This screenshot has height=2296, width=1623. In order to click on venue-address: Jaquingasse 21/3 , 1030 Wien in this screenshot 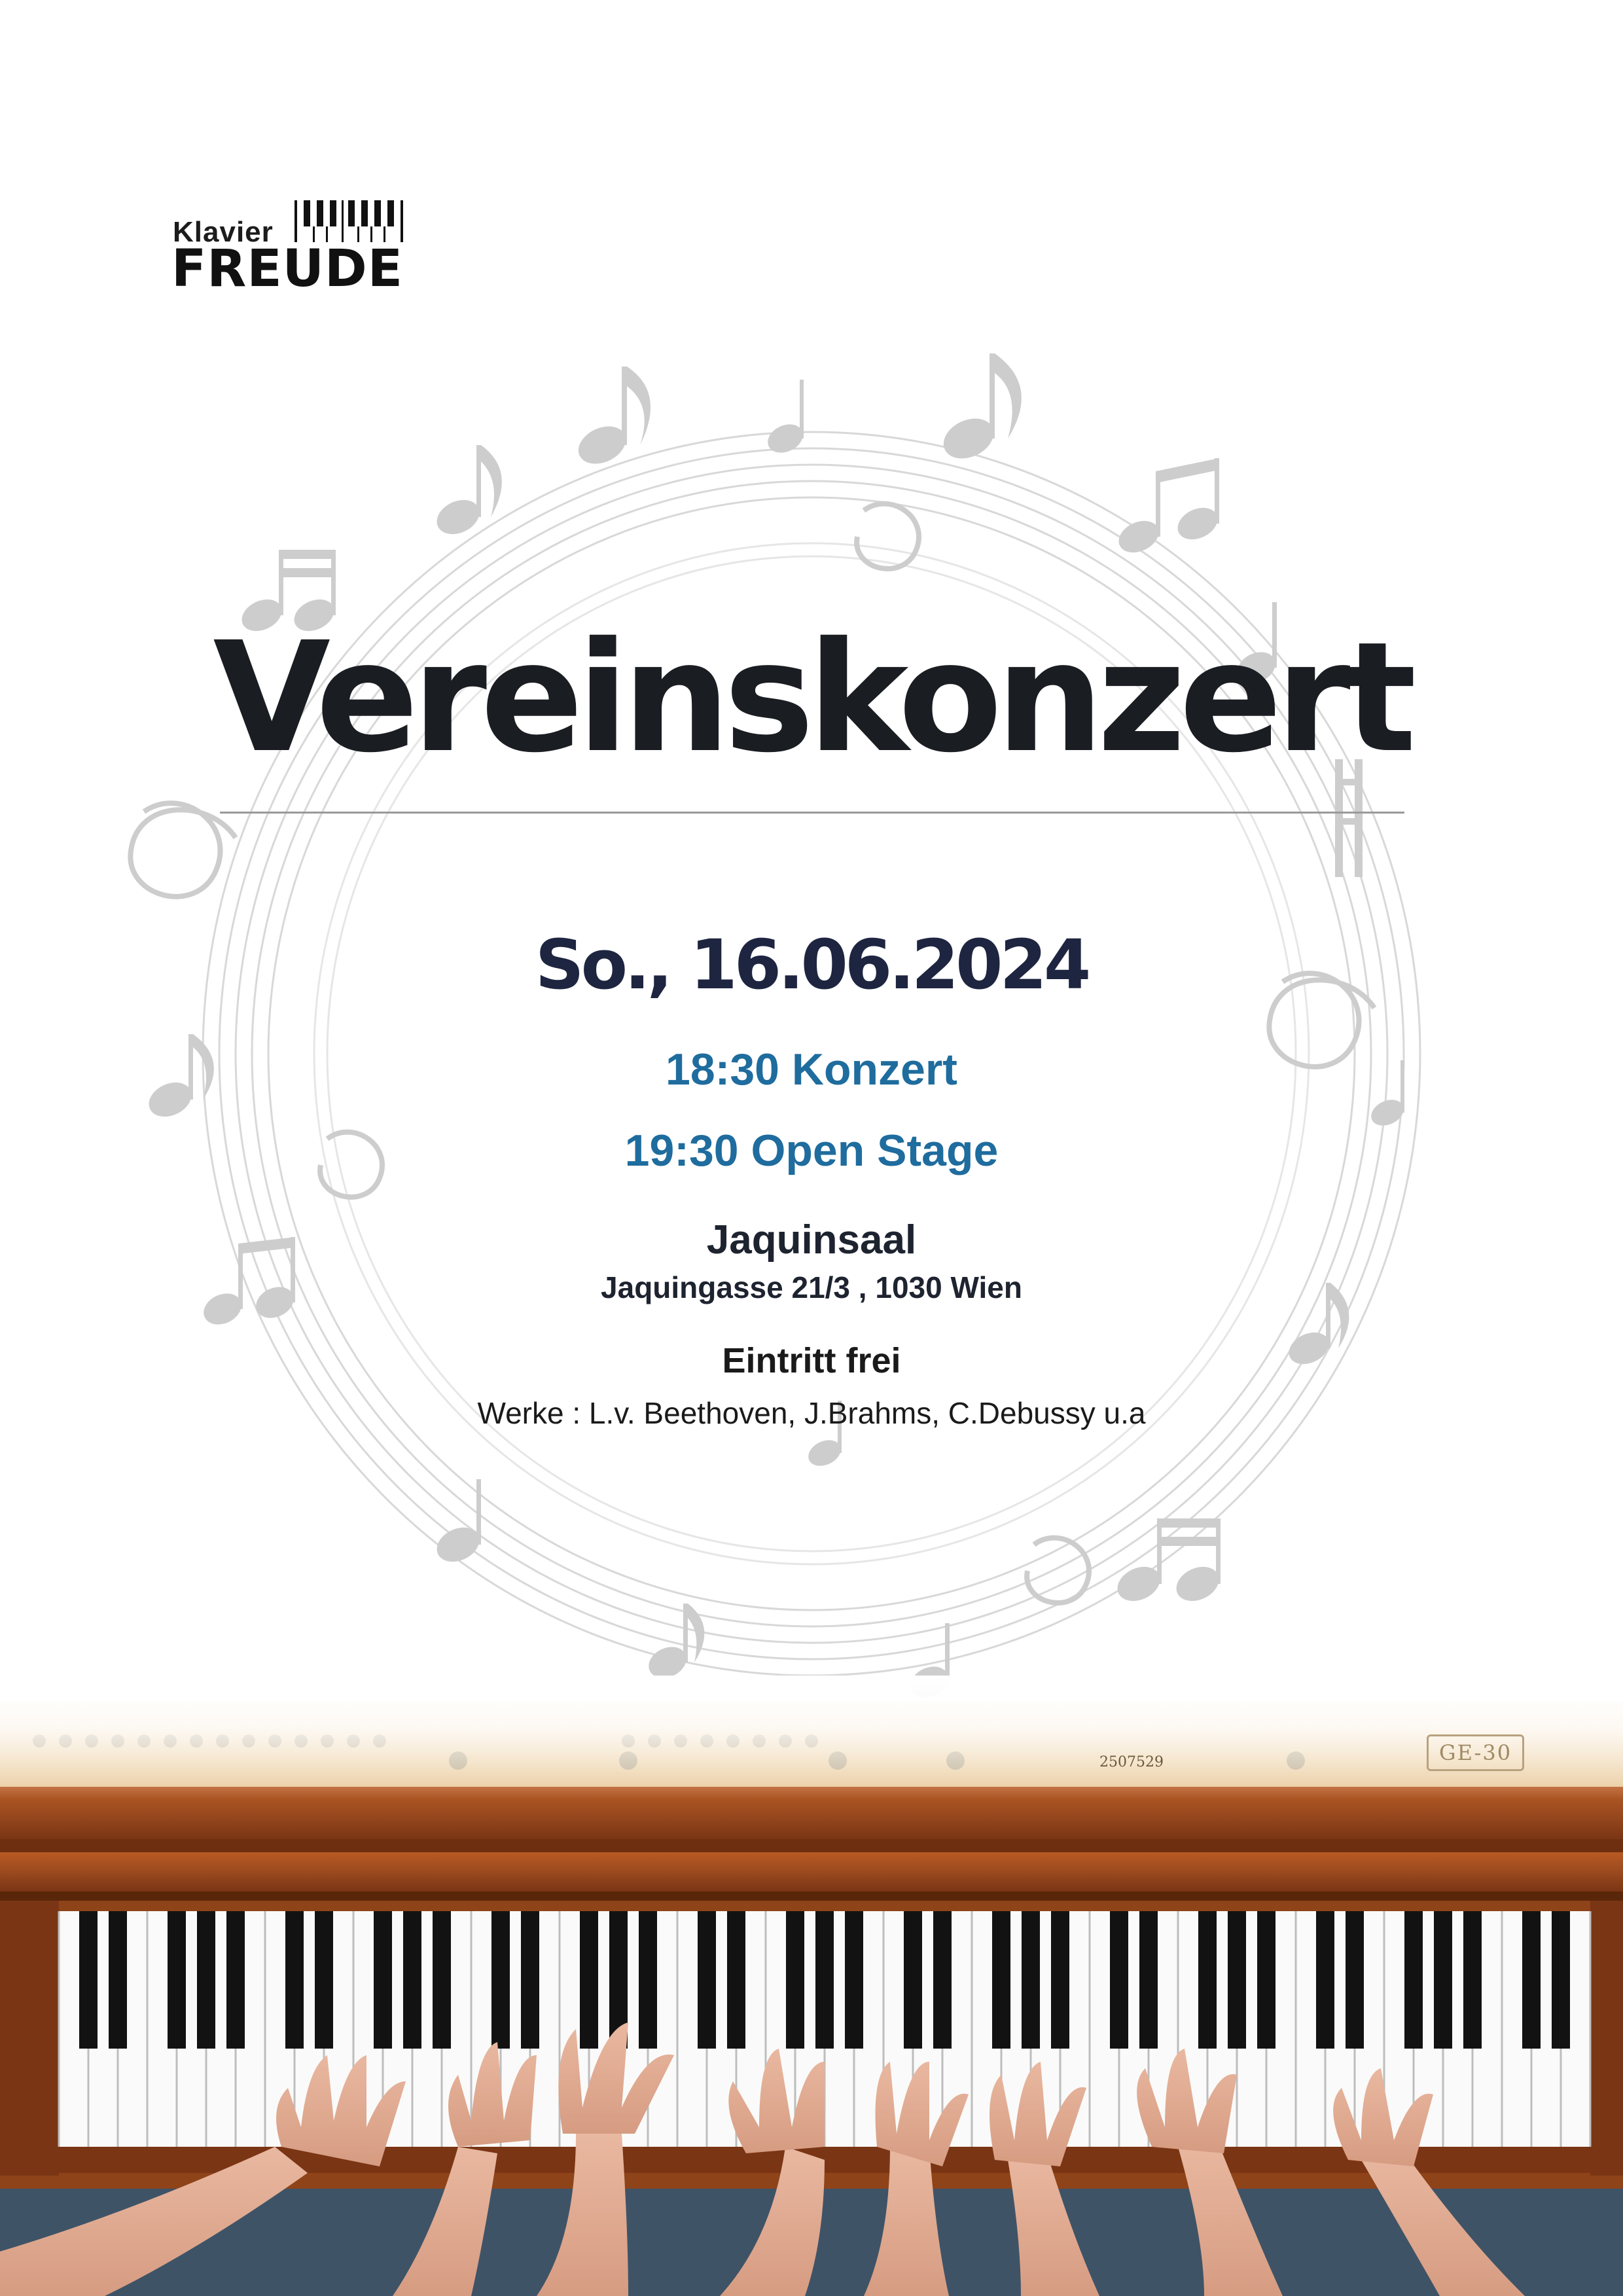, I will do `click(811, 1287)`.